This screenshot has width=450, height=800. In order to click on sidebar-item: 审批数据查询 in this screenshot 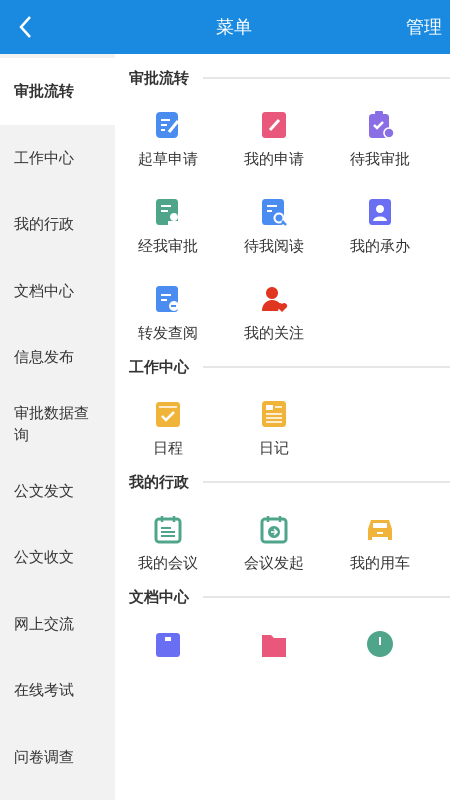, I will do `click(57, 424)`.